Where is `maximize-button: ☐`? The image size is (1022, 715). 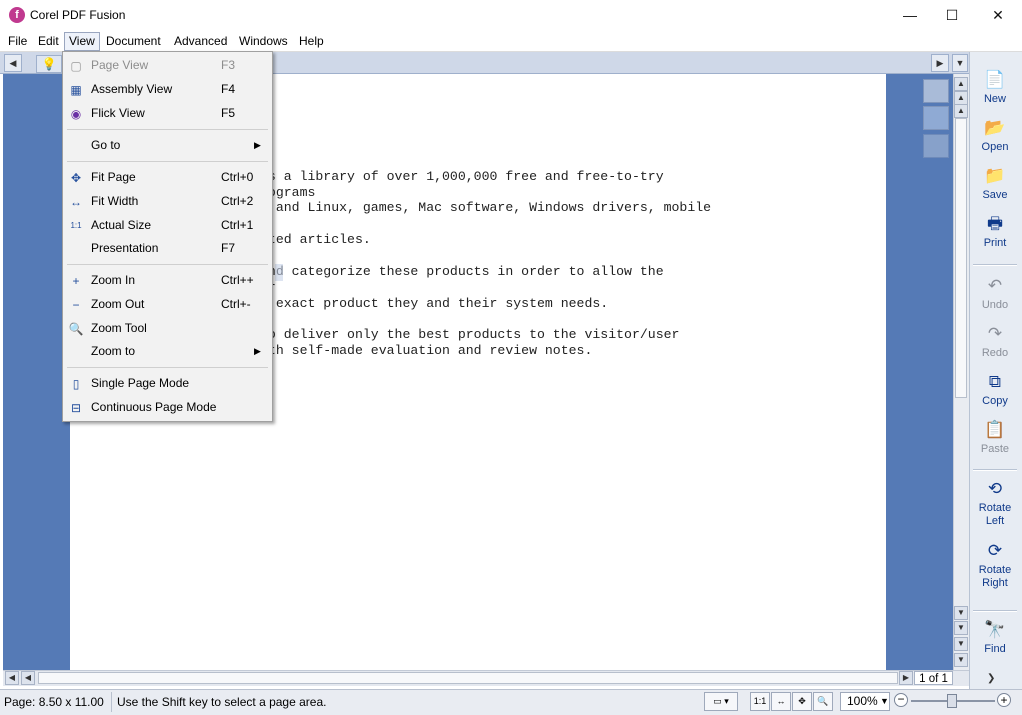
maximize-button: ☐ is located at coordinates (952, 15).